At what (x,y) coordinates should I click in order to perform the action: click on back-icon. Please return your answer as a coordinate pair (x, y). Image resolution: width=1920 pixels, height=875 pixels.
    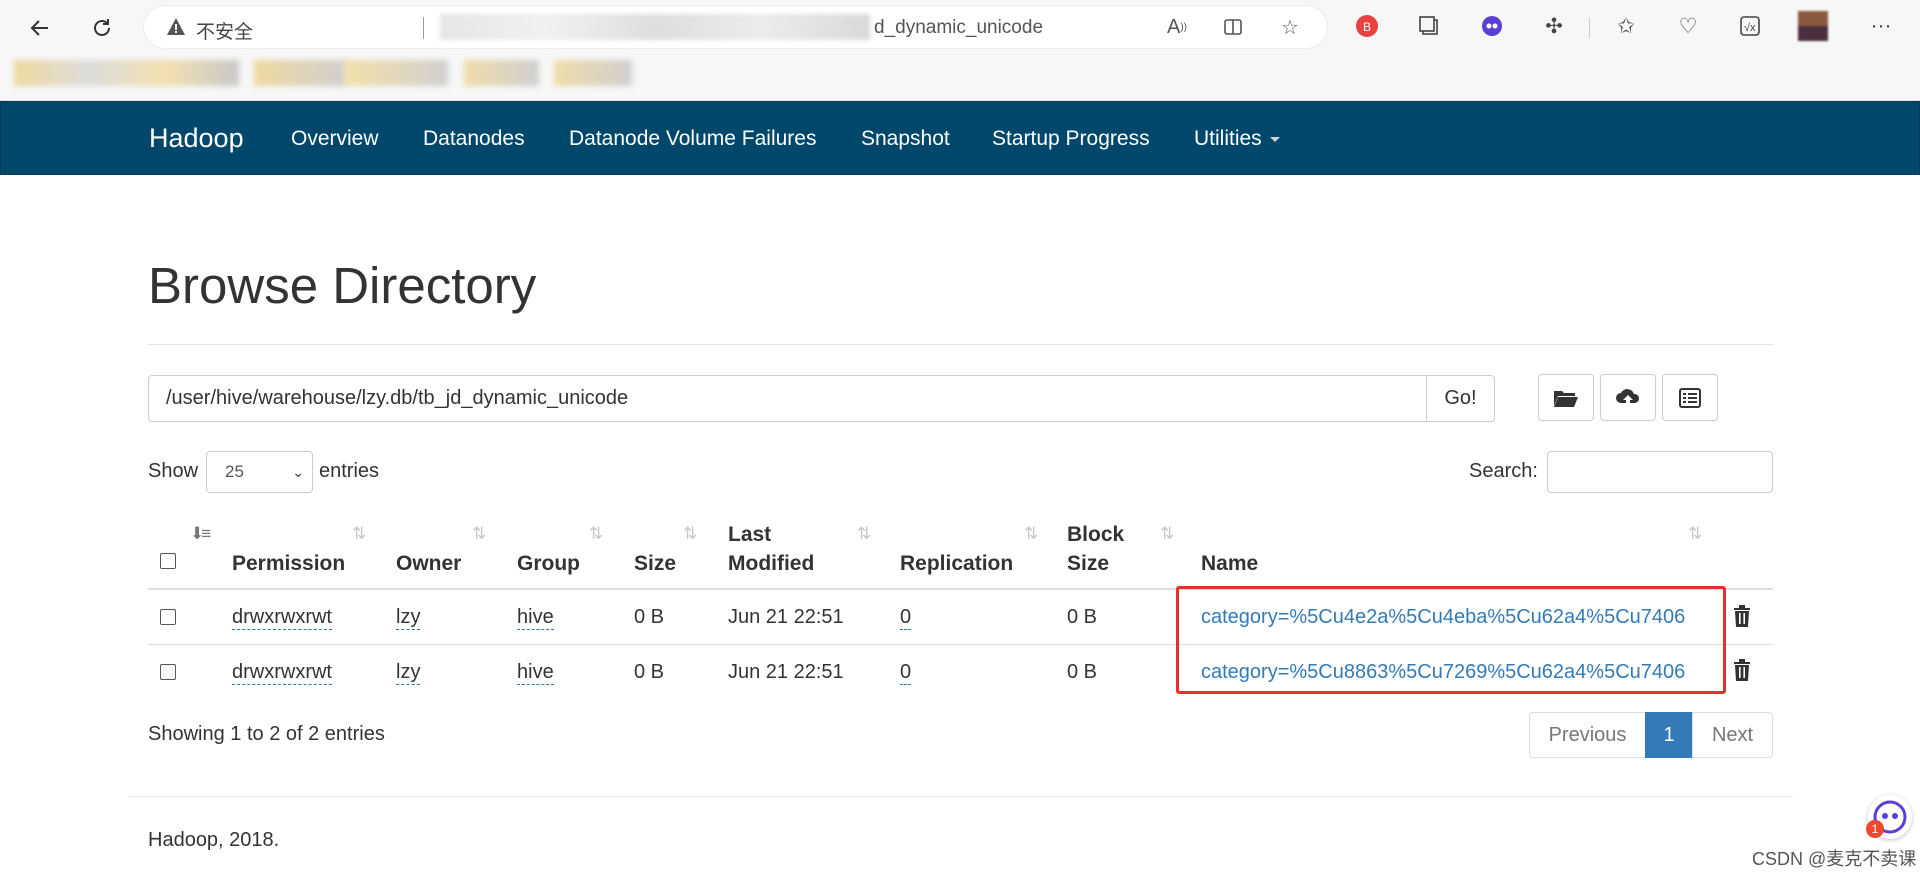
    Looking at the image, I should click on (40, 28).